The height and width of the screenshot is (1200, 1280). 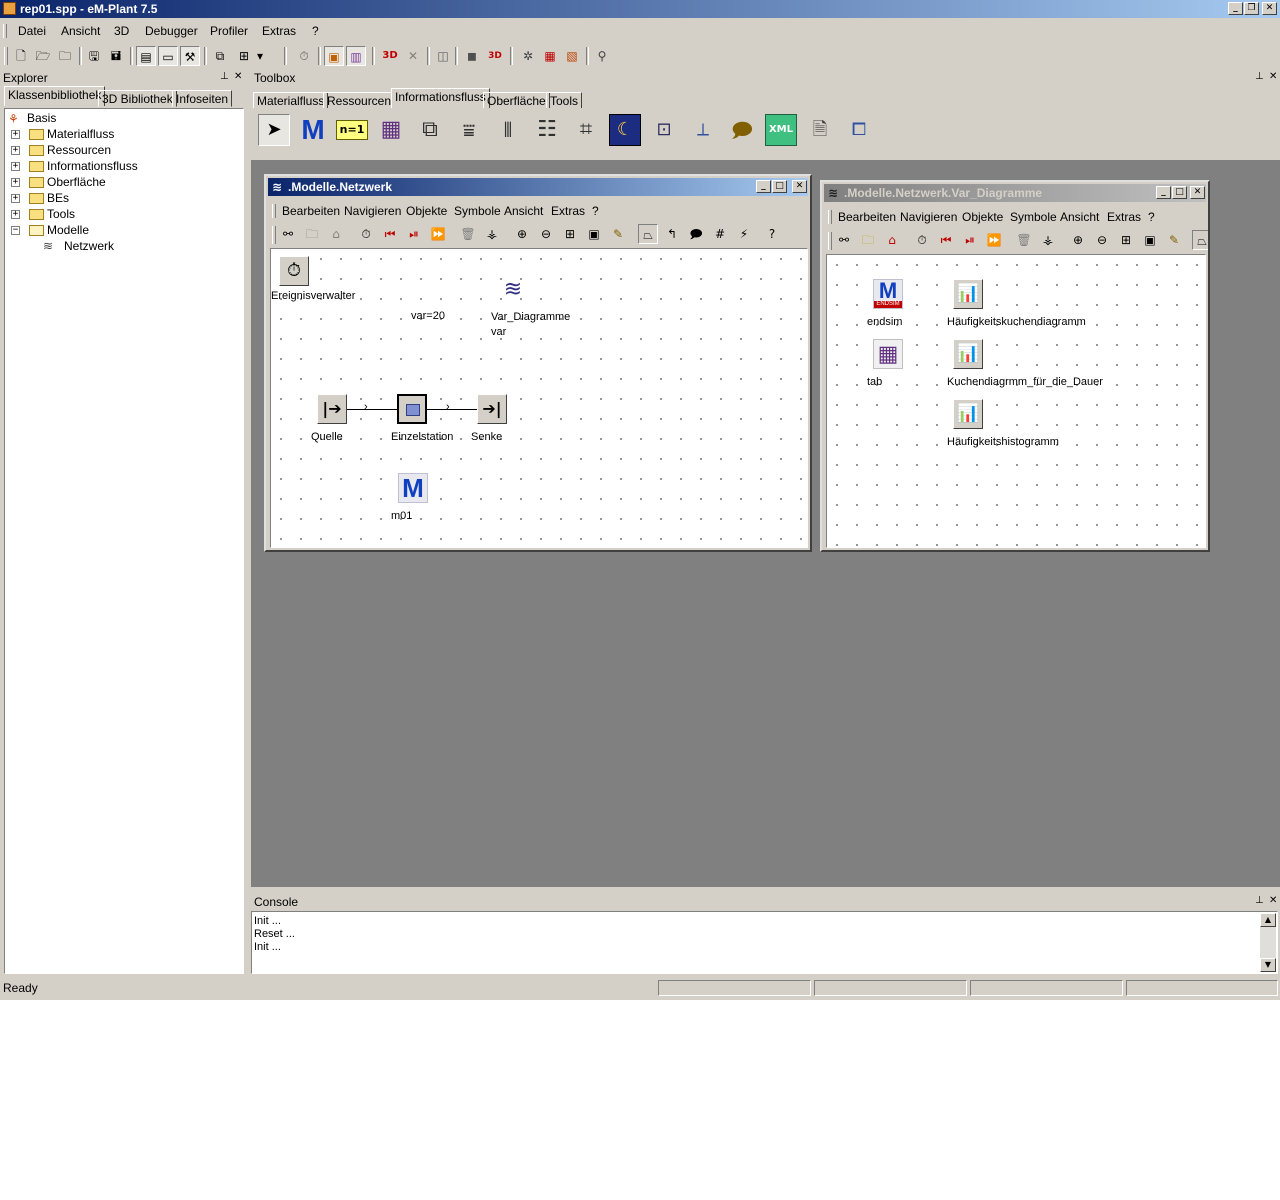 What do you see at coordinates (43, 56) in the screenshot?
I see `open-folder-icon: 🗁` at bounding box center [43, 56].